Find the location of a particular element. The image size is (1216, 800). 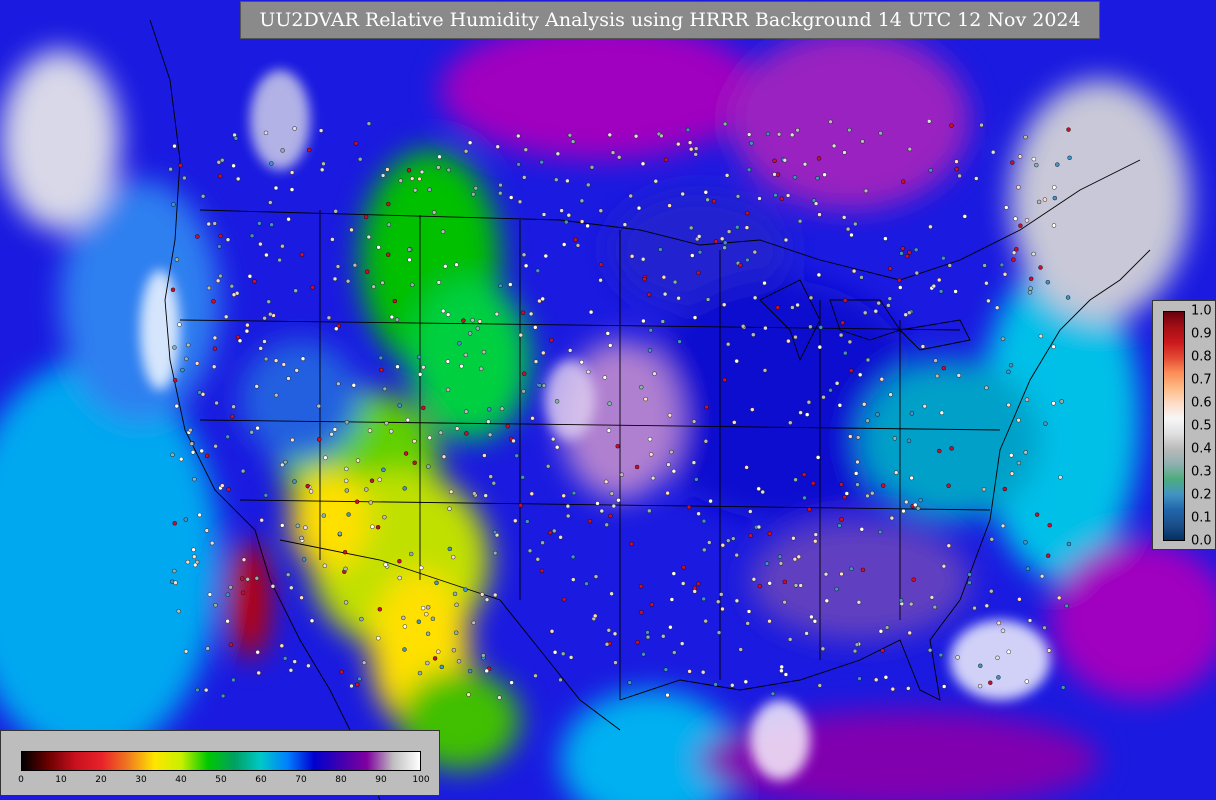

obs-colorbar-tick: 0.5 is located at coordinates (1201, 426).